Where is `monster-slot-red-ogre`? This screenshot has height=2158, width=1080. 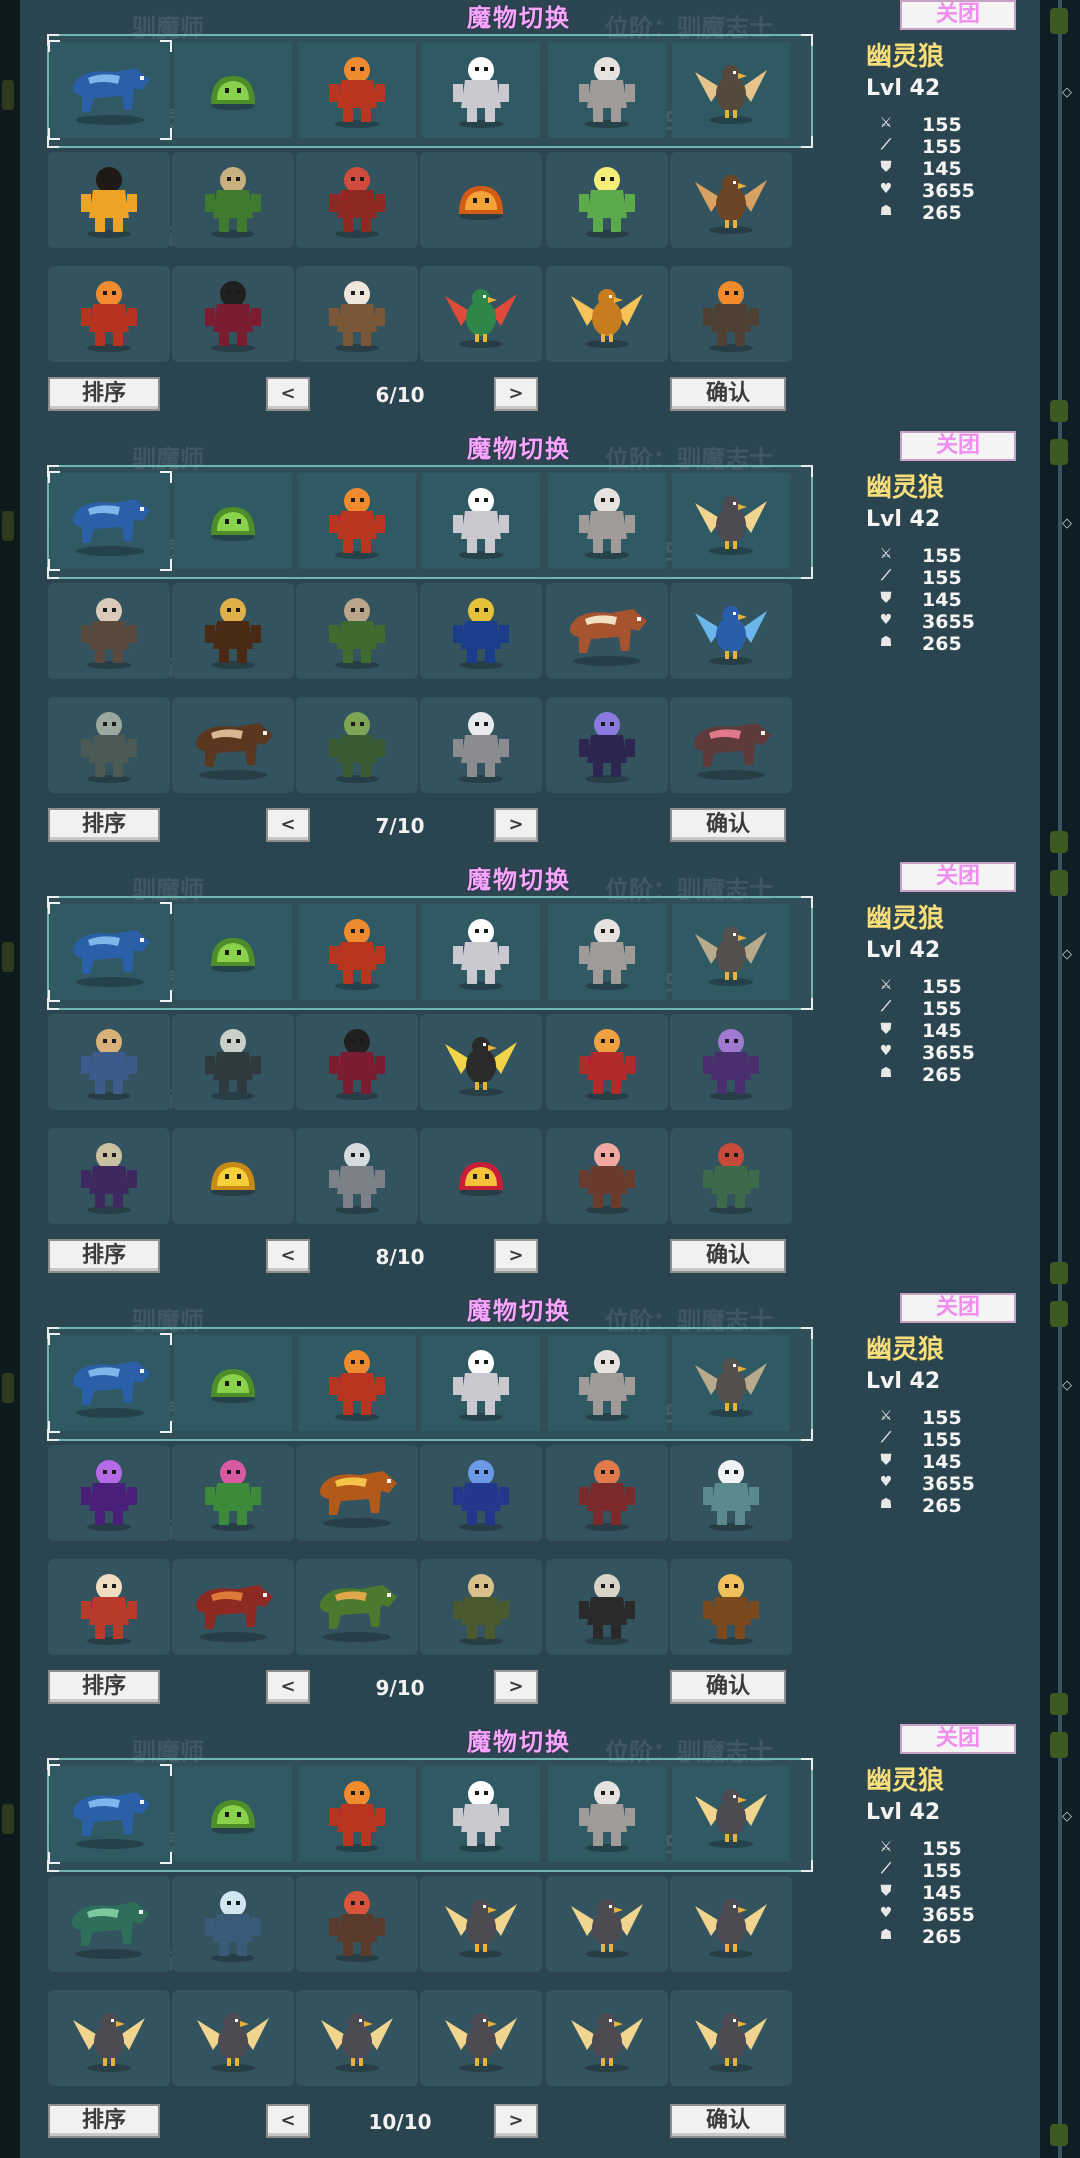 monster-slot-red-ogre is located at coordinates (607, 1493).